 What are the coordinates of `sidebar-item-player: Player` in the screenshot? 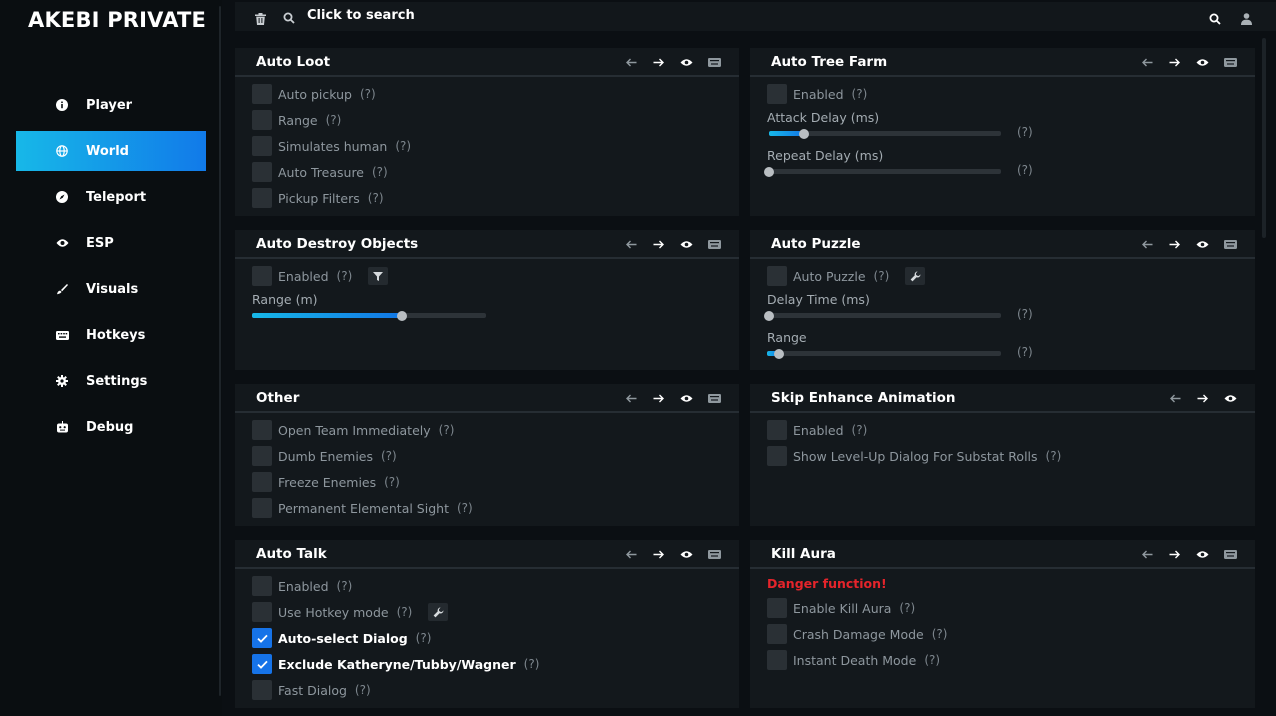 It's located at (111, 105).